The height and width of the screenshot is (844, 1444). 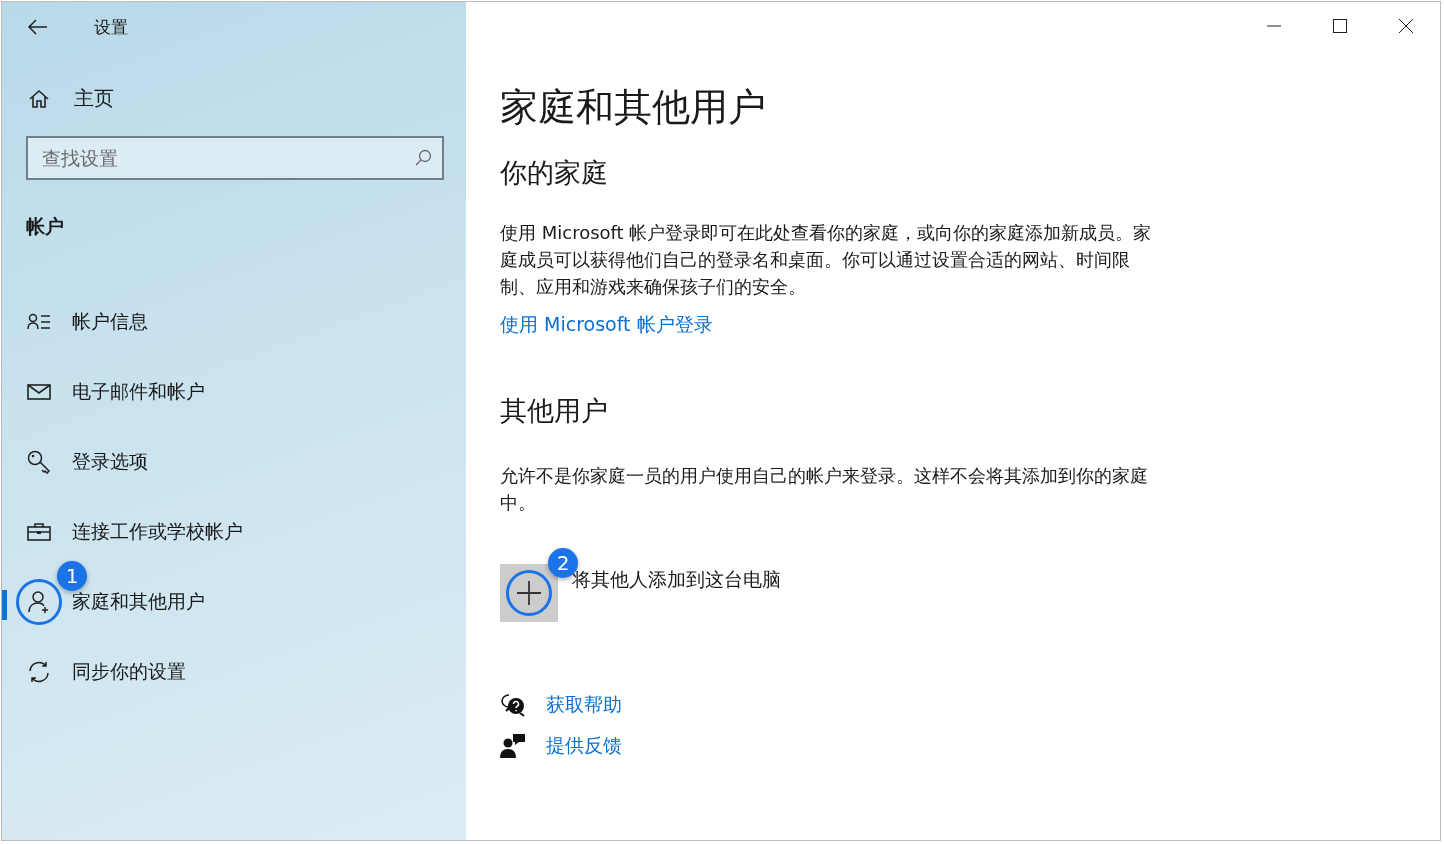 I want to click on plus-icon, so click(x=529, y=593).